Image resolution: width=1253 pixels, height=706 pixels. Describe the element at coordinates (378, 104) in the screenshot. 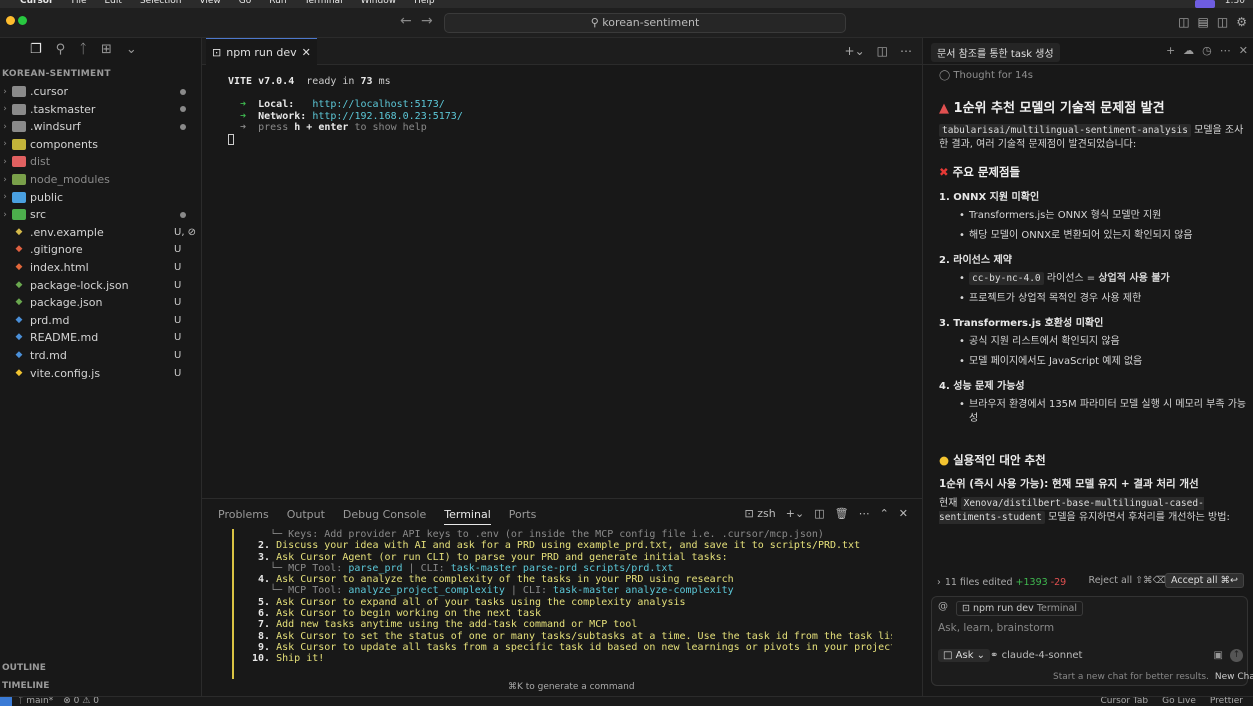

I see `local-url-link: http://localhost:5173/` at that location.